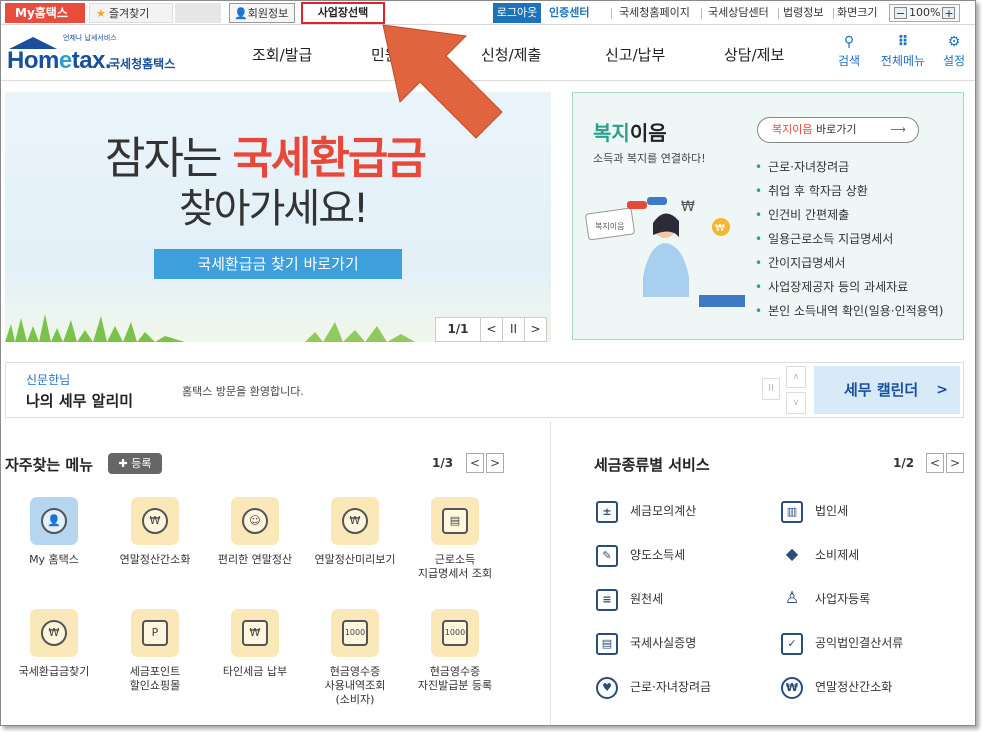  I want to click on search-icon: ⚲, so click(849, 42).